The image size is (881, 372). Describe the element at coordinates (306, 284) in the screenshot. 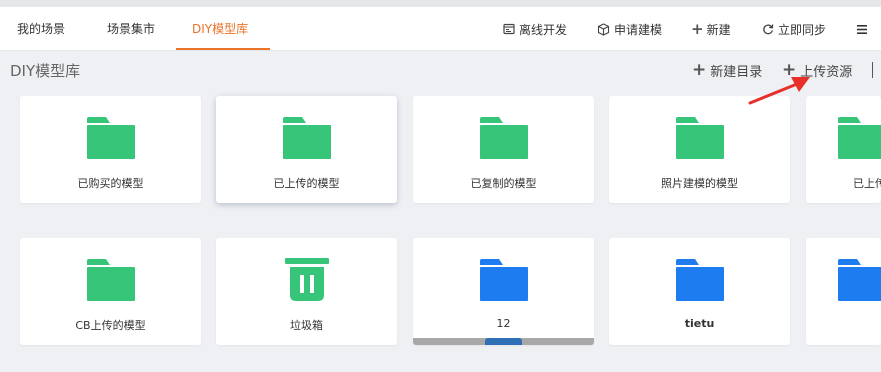

I see `trash-body` at that location.